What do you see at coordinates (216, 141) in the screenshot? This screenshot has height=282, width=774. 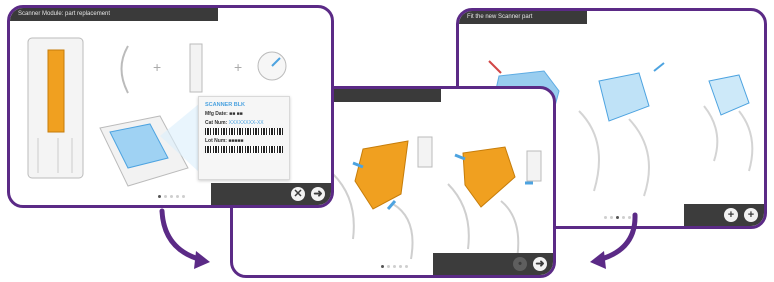 I see `field-label: Lot Num:` at bounding box center [216, 141].